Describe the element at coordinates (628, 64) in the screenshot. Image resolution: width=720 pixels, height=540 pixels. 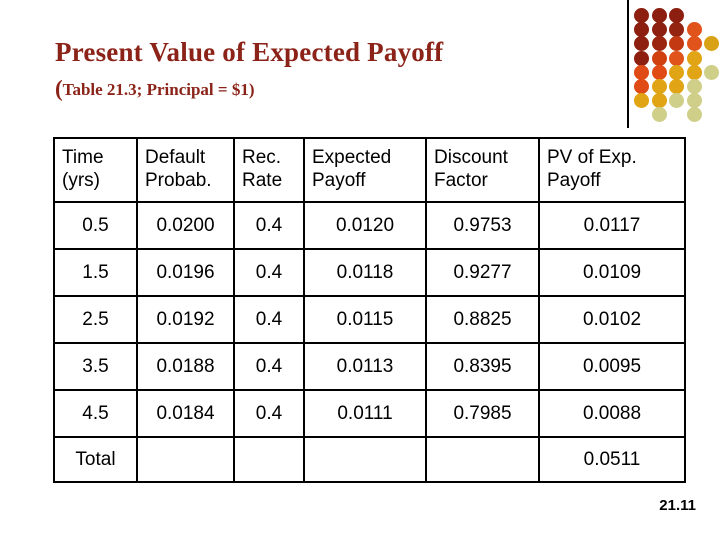
I see `header-vertical-rule` at that location.